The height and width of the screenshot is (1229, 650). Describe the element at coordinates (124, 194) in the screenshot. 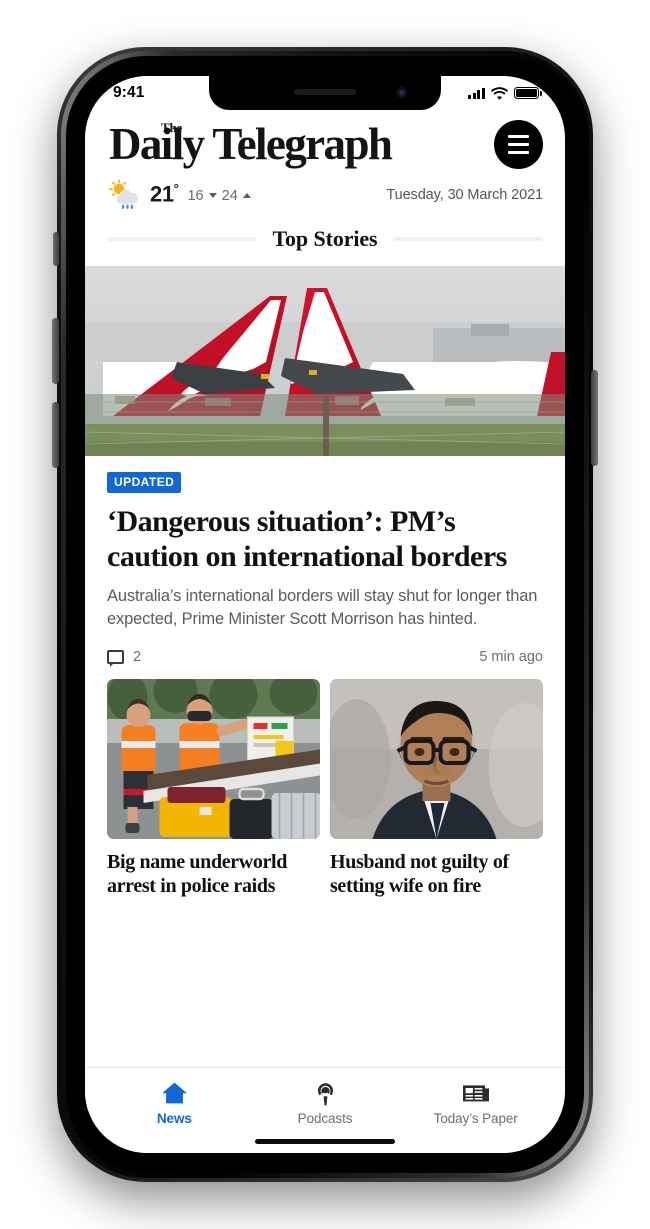

I see `sun-behind-rain-cloud-icon` at that location.